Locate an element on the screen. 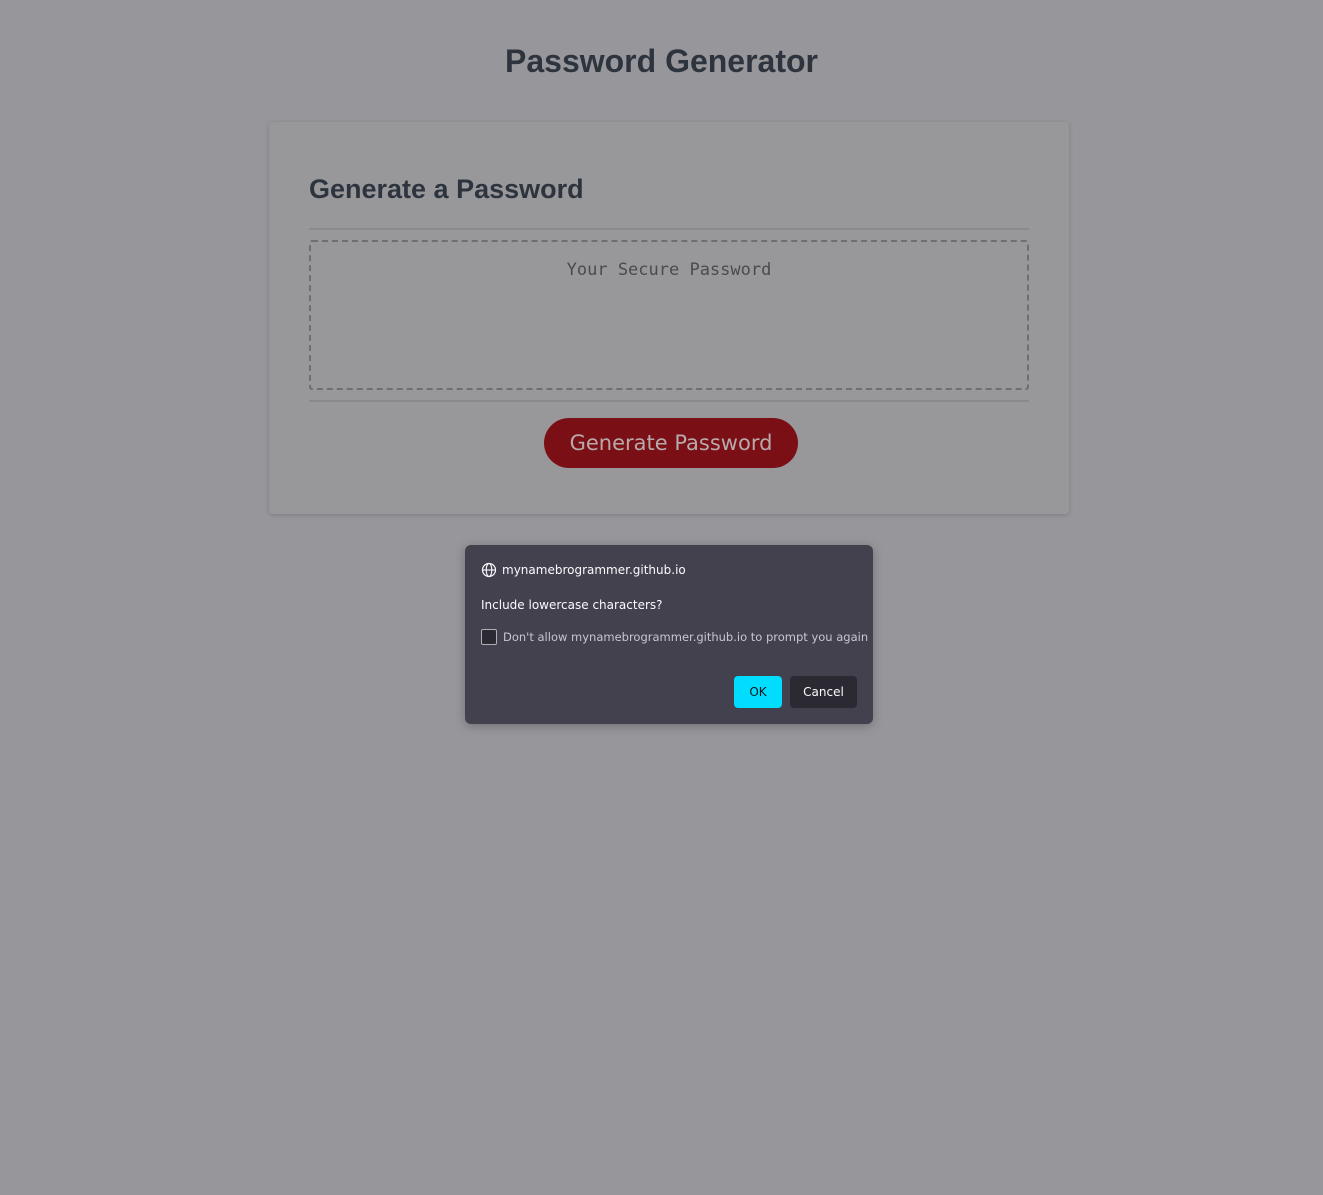 The image size is (1323, 1195). dialog-origin-label: mynamebrogrammer.github.io is located at coordinates (594, 570).